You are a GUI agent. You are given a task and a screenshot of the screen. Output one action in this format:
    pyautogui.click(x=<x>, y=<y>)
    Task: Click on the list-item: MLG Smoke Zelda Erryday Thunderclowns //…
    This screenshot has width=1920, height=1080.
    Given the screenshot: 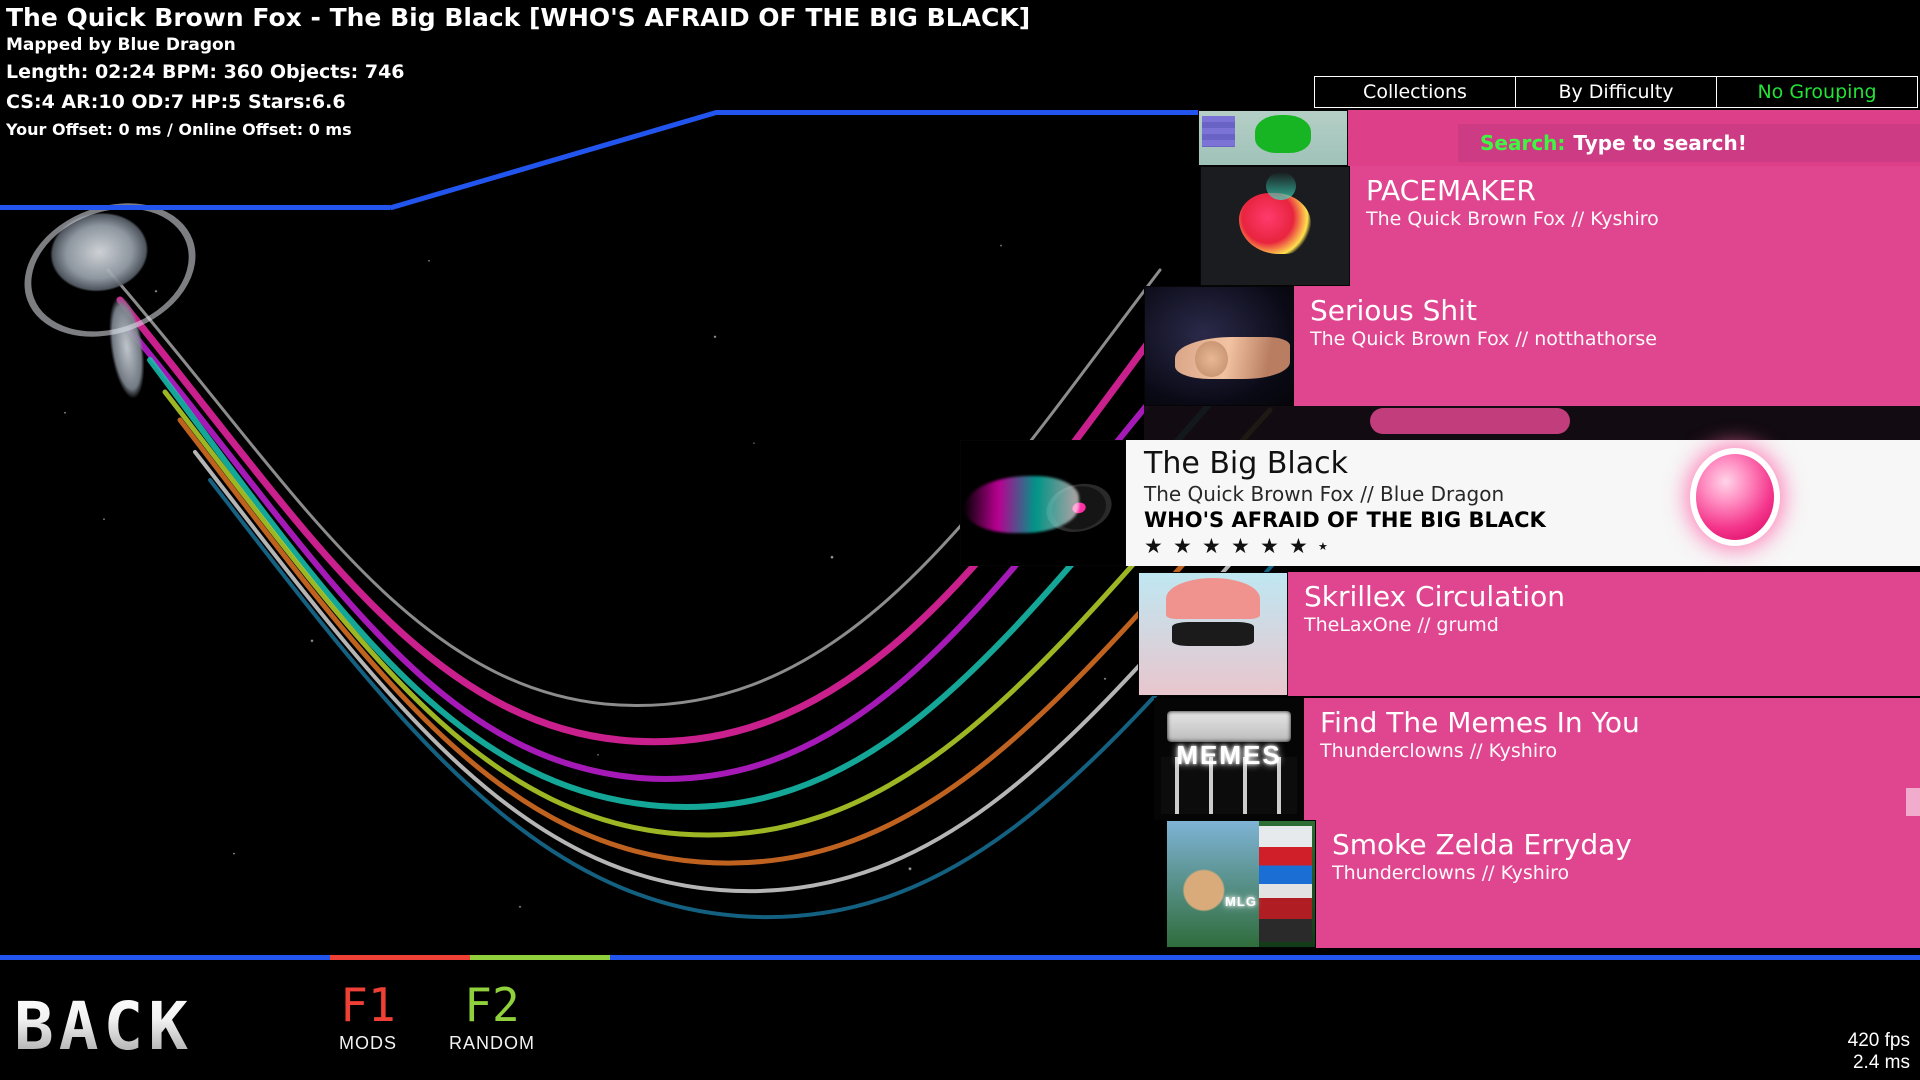 What is the action you would take?
    pyautogui.click(x=1543, y=884)
    